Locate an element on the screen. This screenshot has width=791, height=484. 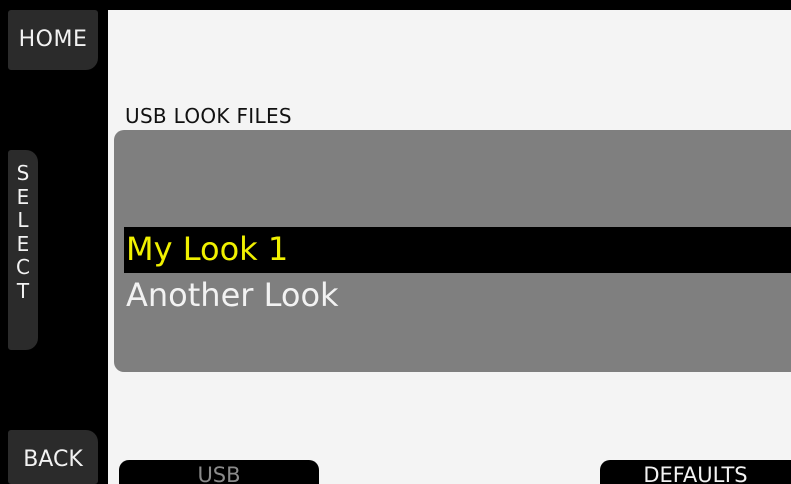
left-softkey-column: HOME S E L E C T BACK is located at coordinates (54, 242).